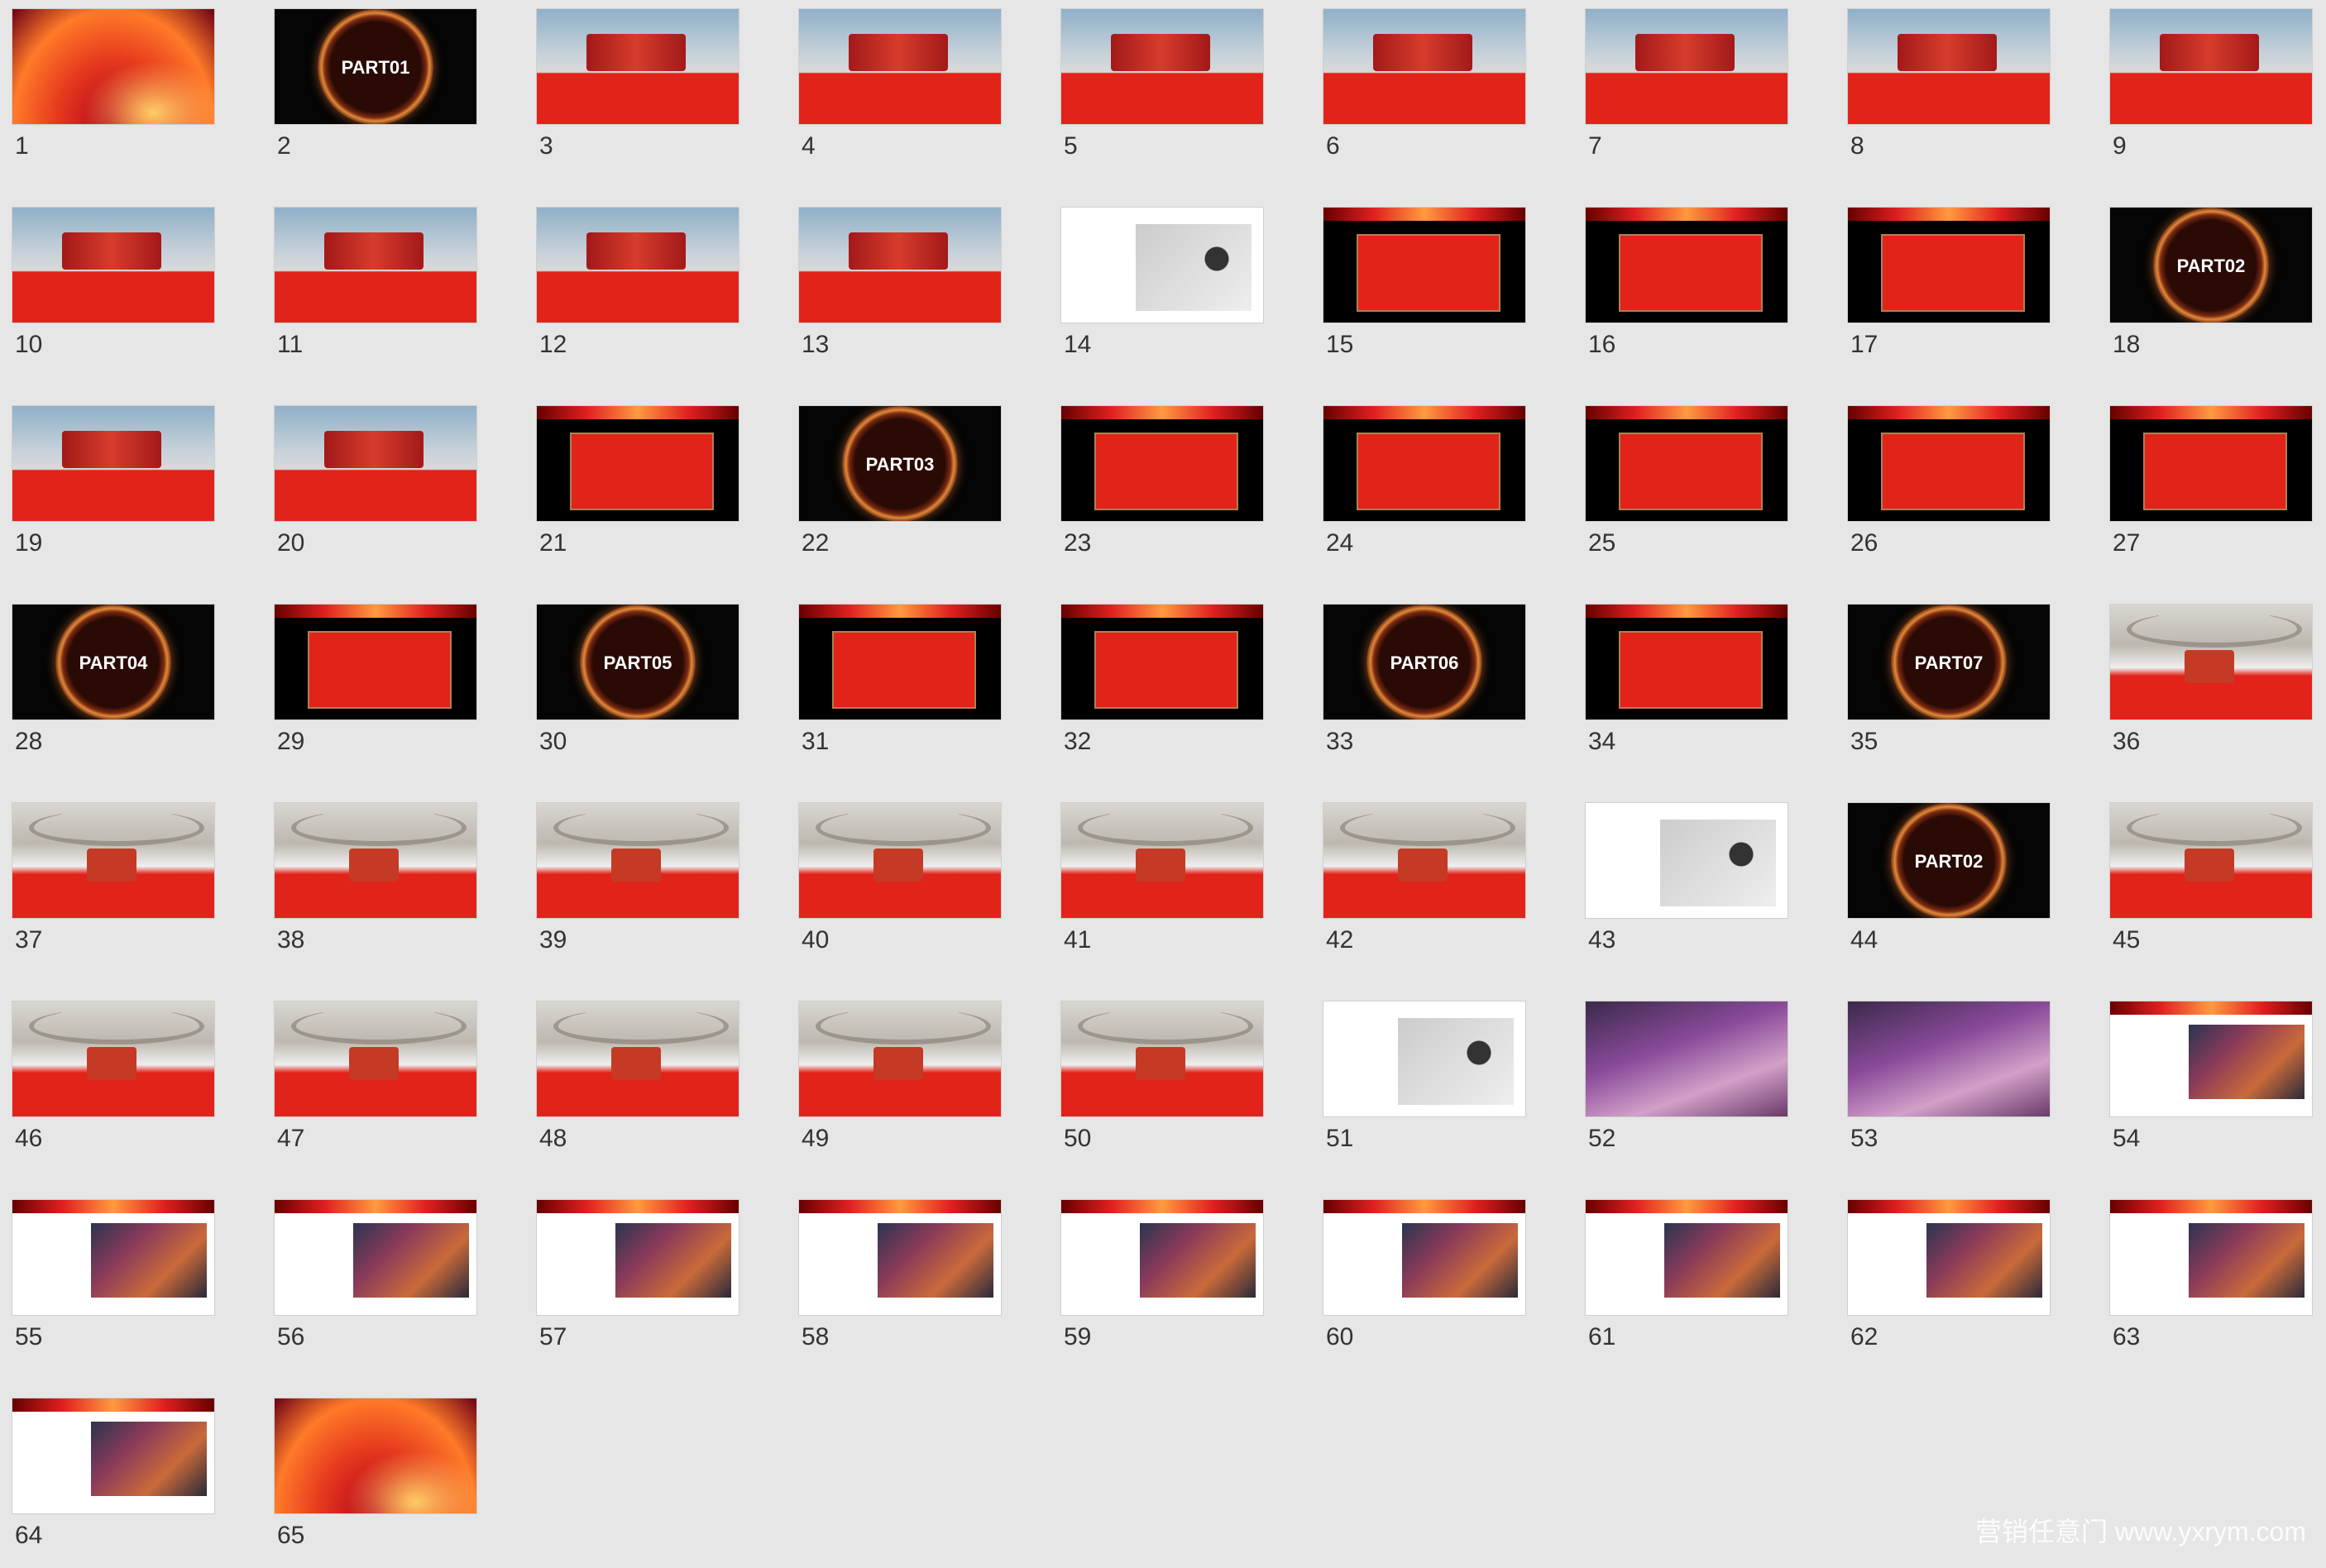 The width and height of the screenshot is (2326, 1568). Describe the element at coordinates (900, 463) in the screenshot. I see `slide-preview: PART03` at that location.